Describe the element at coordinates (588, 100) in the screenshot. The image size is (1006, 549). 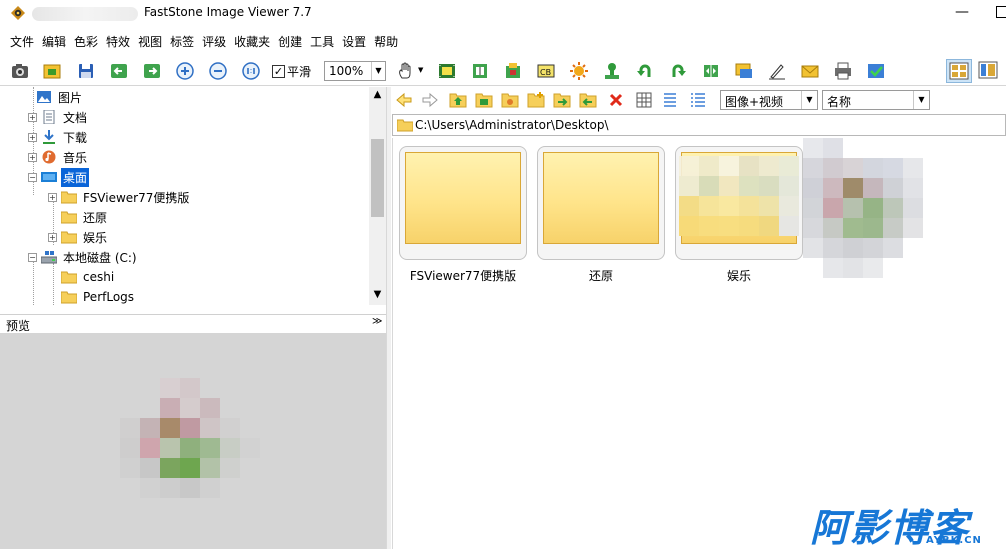
I see `move-to-icon` at that location.